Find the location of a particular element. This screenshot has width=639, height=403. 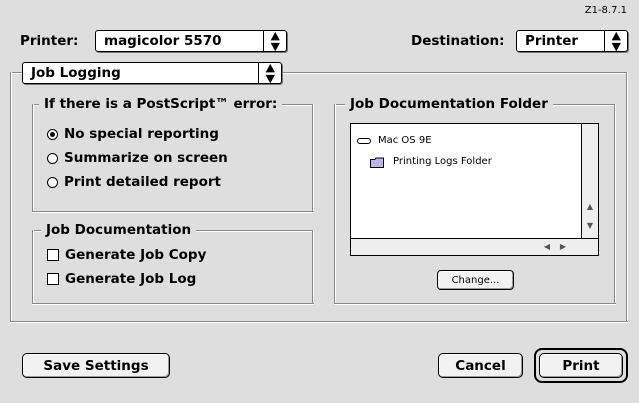

panel-menu-value: Job Logging is located at coordinates (76, 73).